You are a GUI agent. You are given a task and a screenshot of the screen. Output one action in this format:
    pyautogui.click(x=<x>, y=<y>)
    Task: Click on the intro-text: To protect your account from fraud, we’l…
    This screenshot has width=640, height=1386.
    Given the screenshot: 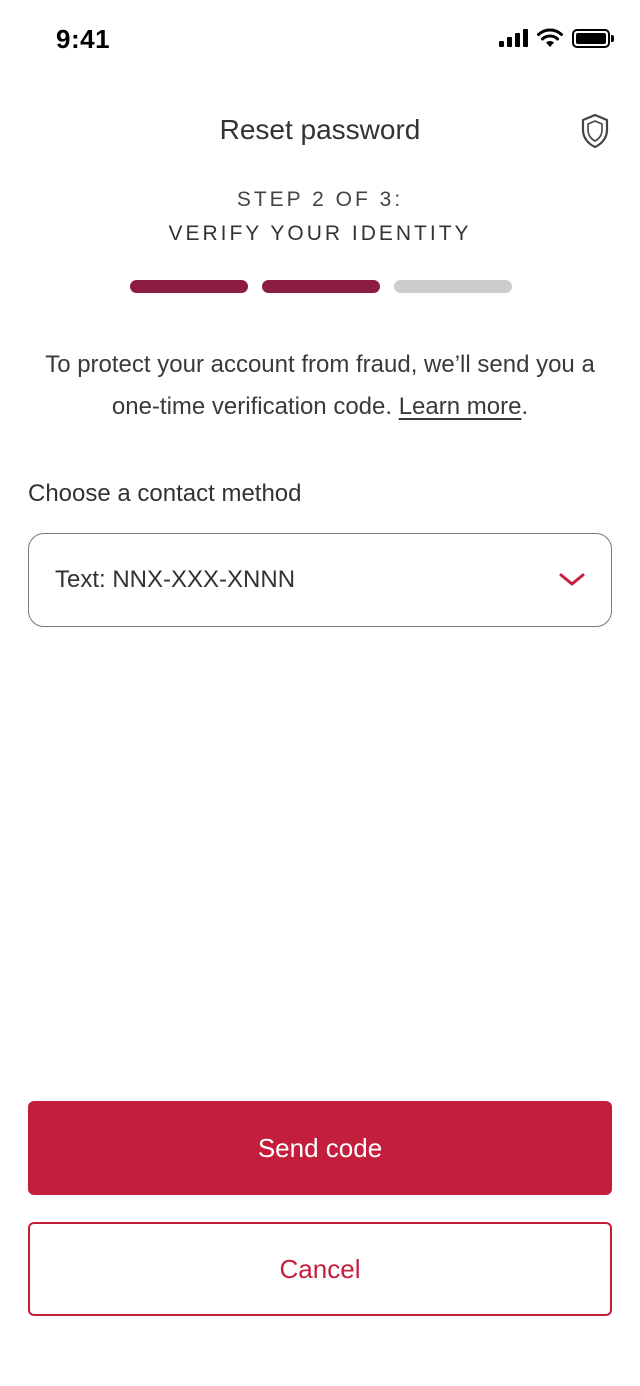 What is the action you would take?
    pyautogui.click(x=320, y=386)
    